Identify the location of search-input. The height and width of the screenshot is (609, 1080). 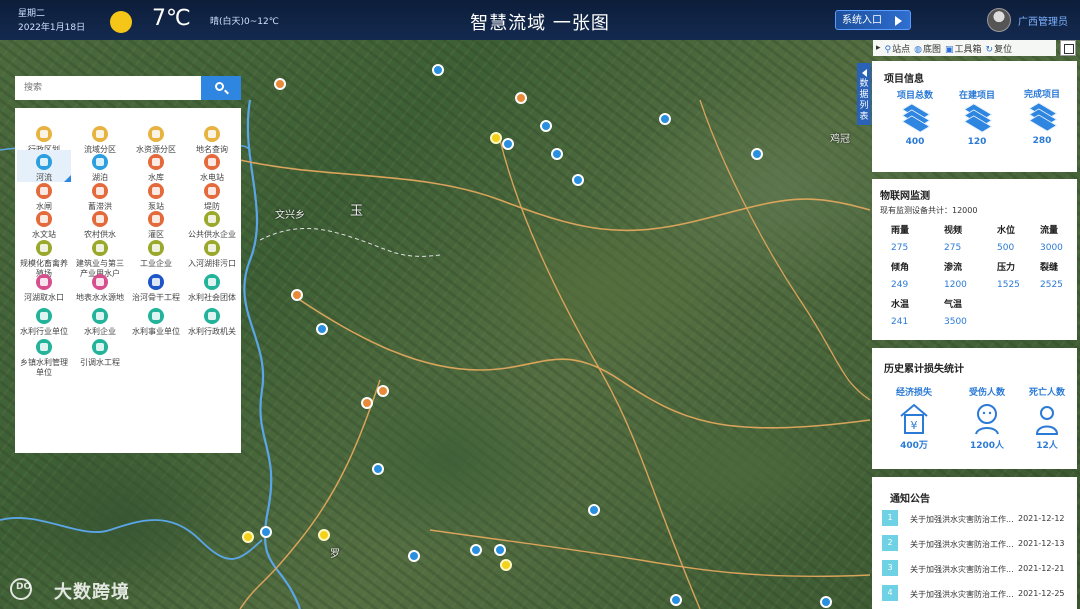
(108, 88).